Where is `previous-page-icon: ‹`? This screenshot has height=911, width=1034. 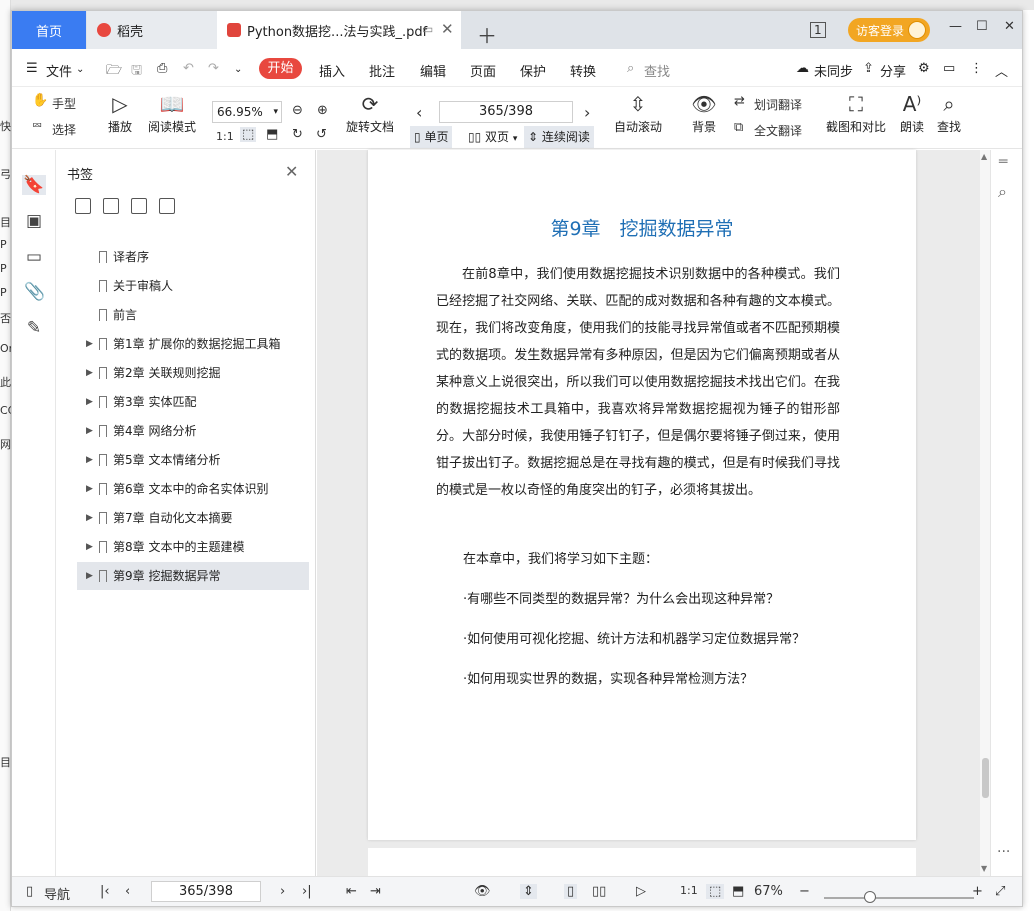
previous-page-icon: ‹ is located at coordinates (419, 112).